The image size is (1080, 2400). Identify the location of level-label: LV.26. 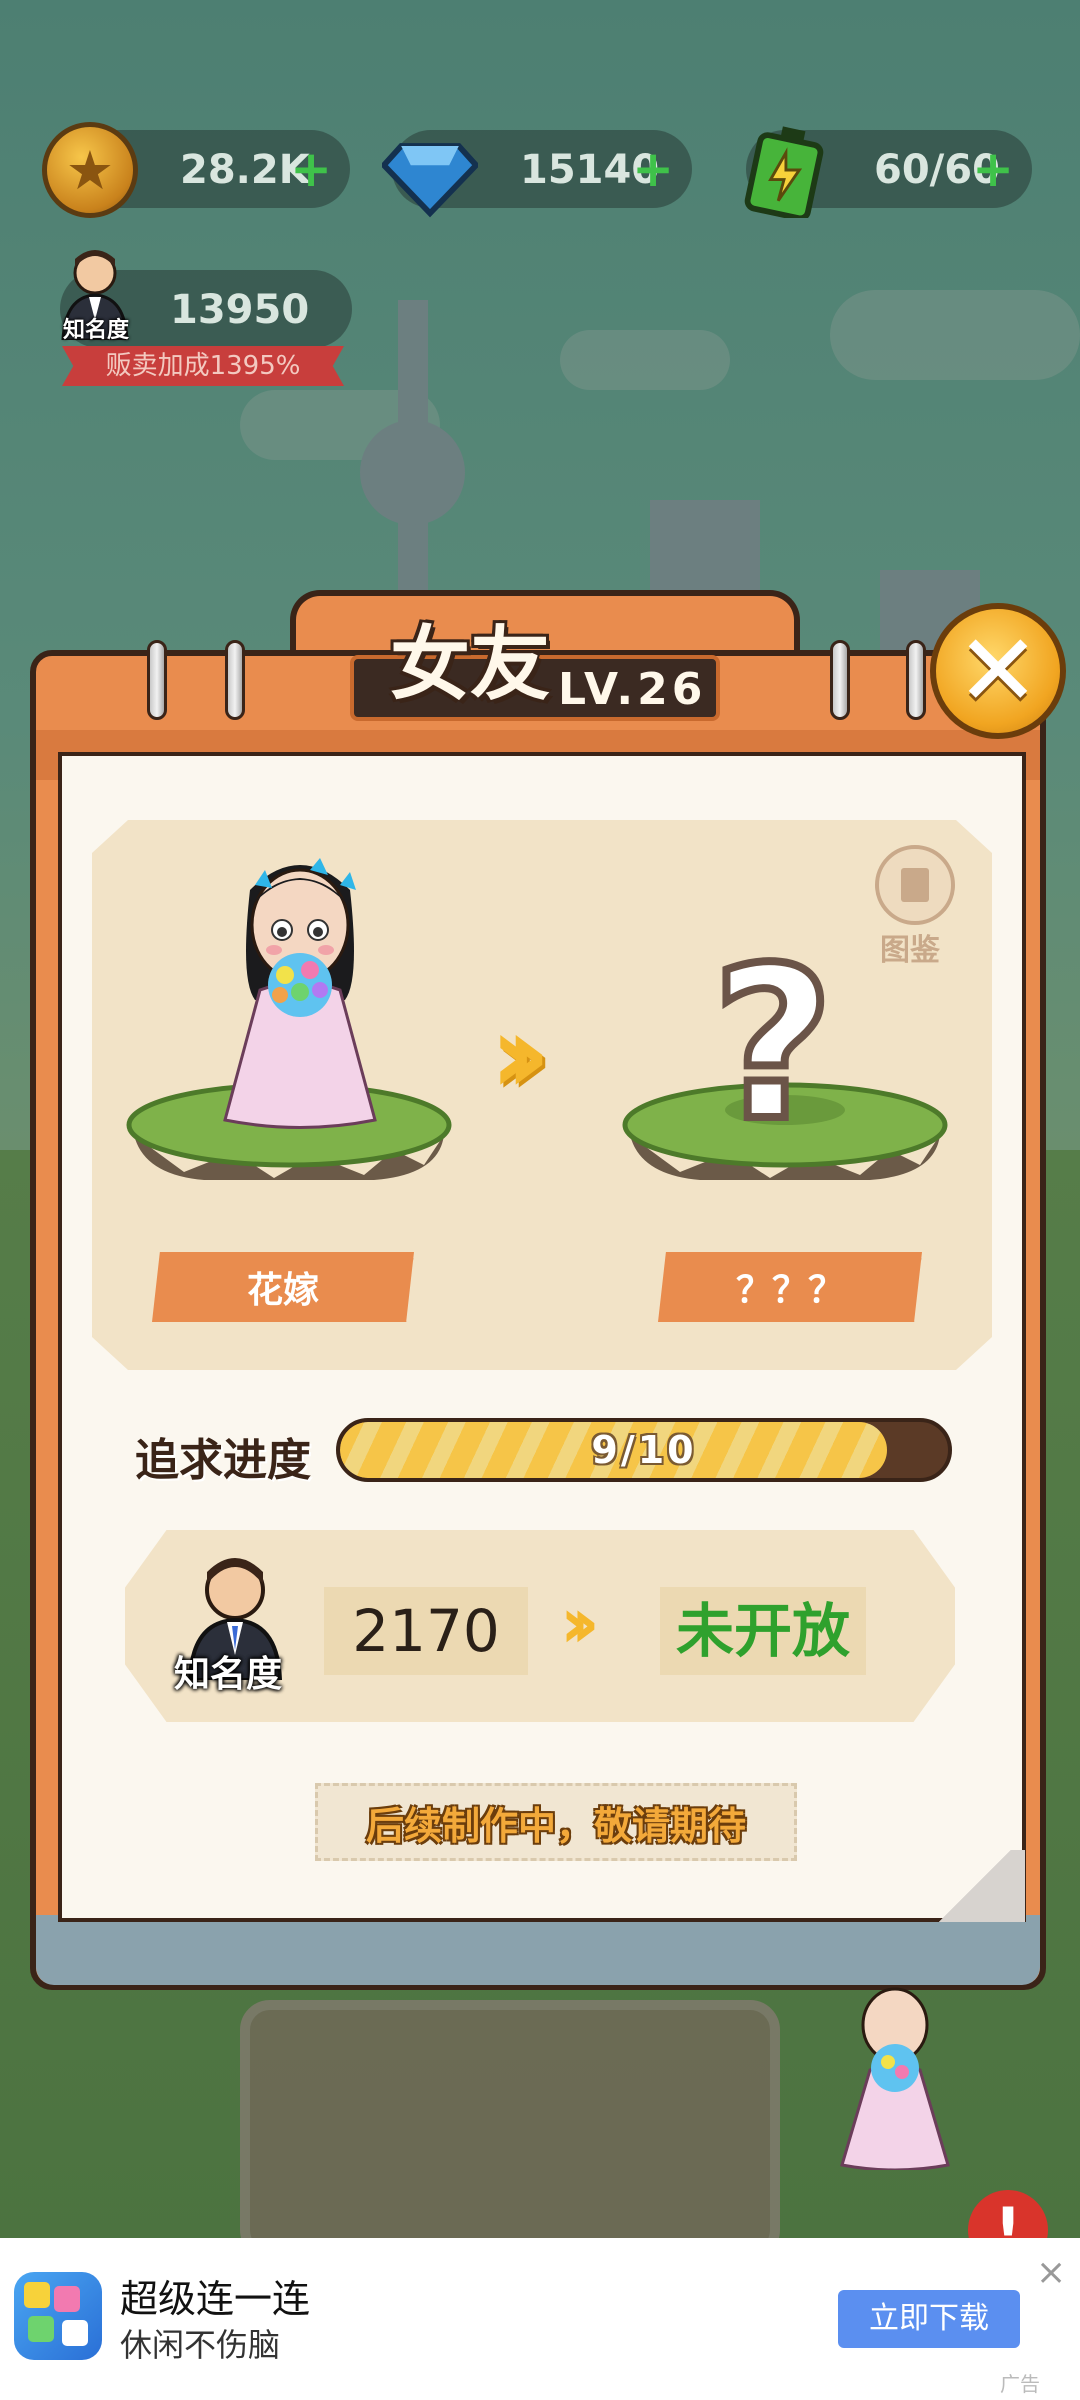
(632, 689).